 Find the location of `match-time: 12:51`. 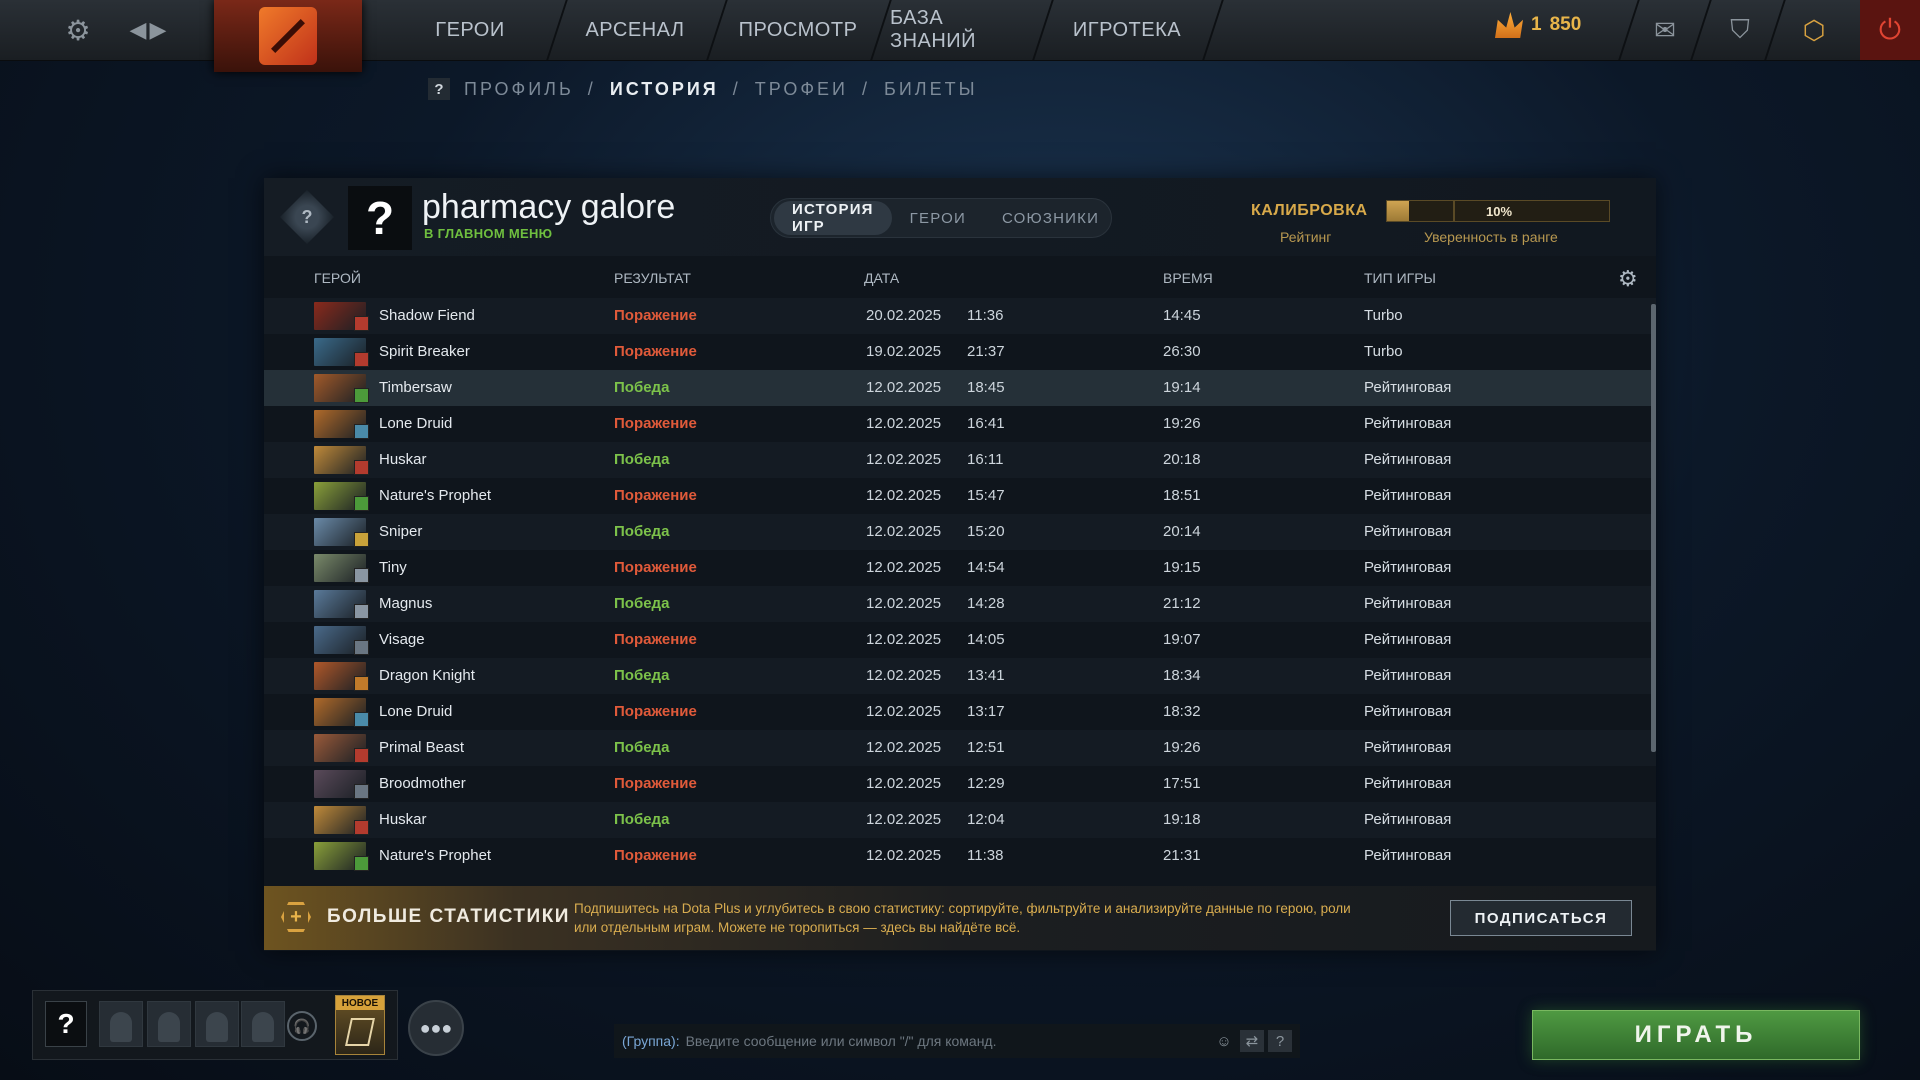

match-time: 12:51 is located at coordinates (986, 747).